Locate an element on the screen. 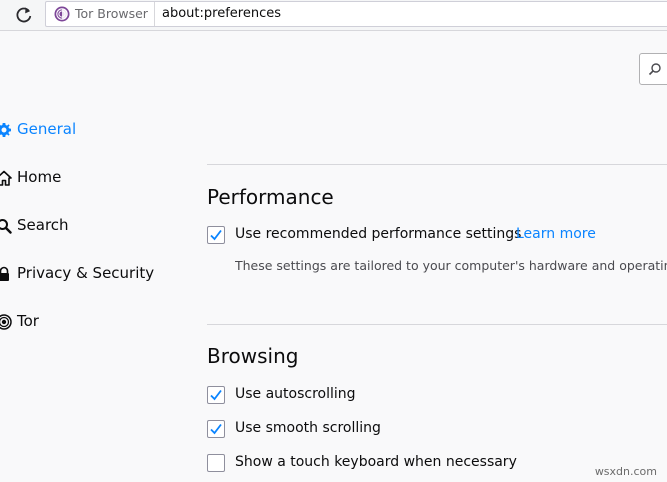 This screenshot has height=482, width=667. sidebar-item-tor: Tor is located at coordinates (95, 322).